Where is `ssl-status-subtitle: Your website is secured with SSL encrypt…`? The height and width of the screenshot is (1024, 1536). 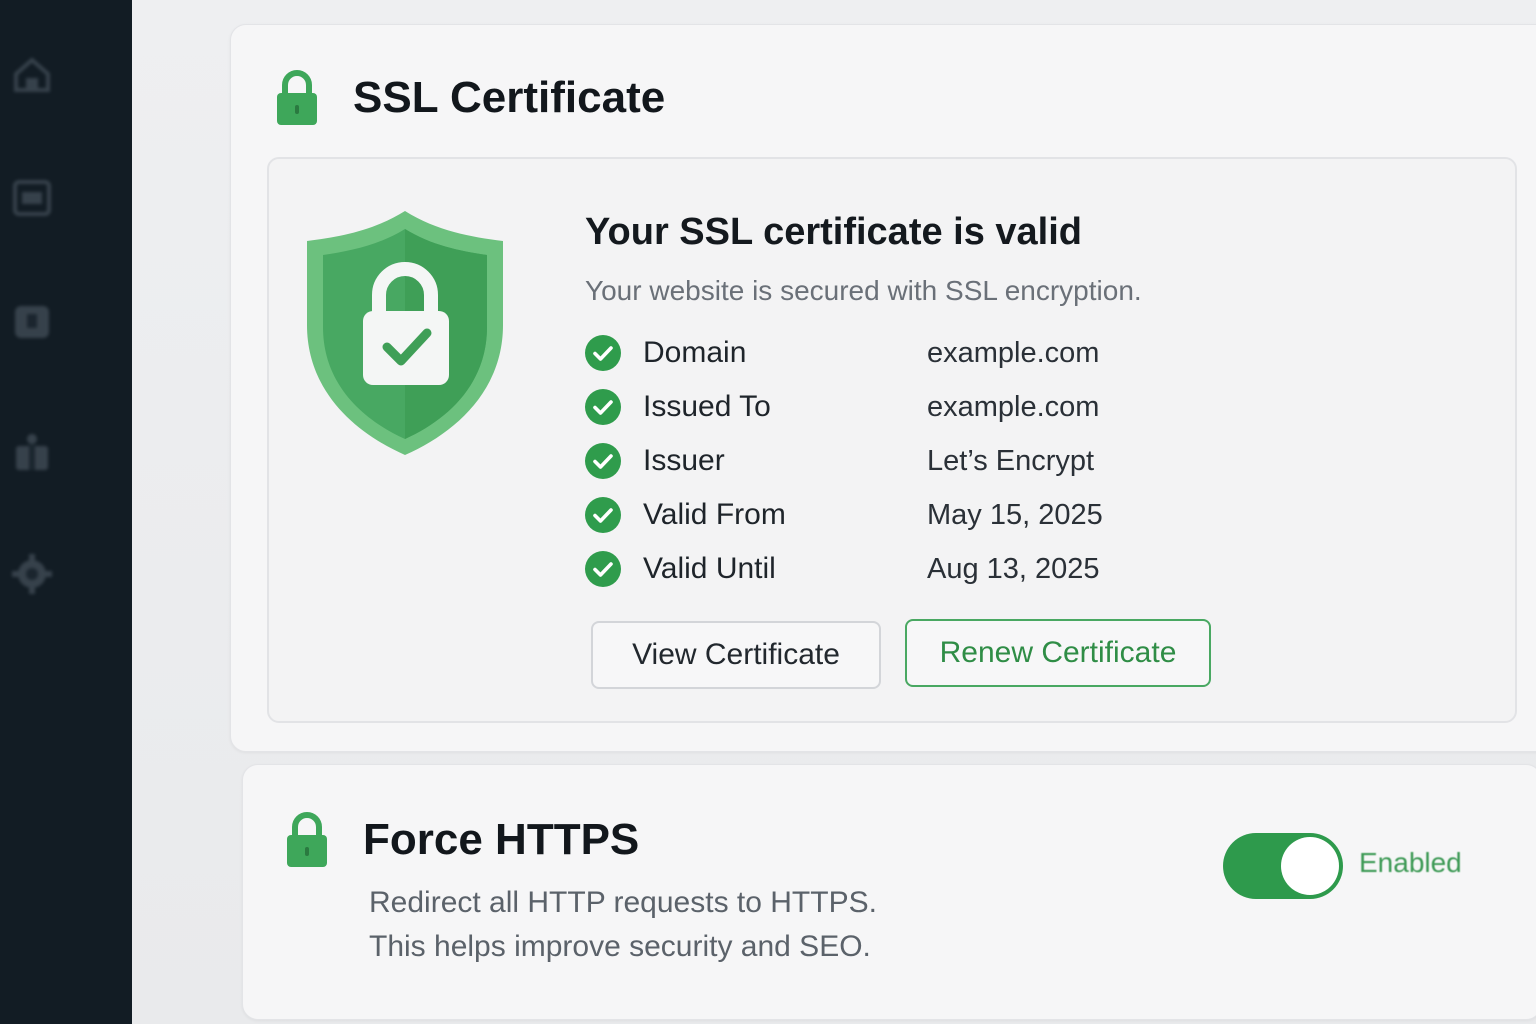 ssl-status-subtitle: Your website is secured with SSL encrypt… is located at coordinates (863, 290).